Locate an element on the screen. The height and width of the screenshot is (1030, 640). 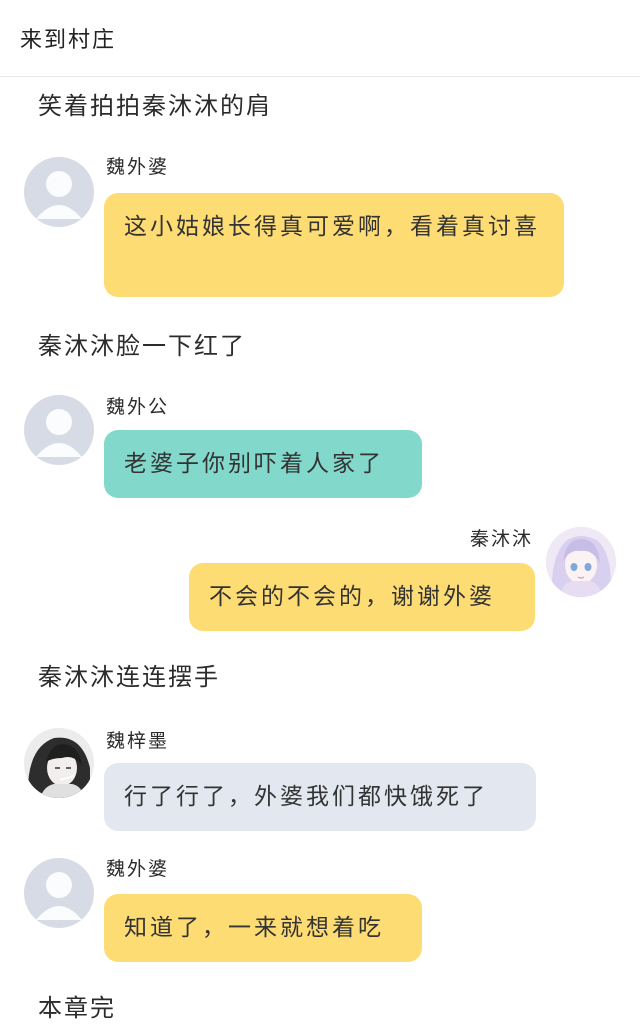
chat-bubble: 这小姑娘长得真可爱啊，看着真讨喜 is located at coordinates (334, 245).